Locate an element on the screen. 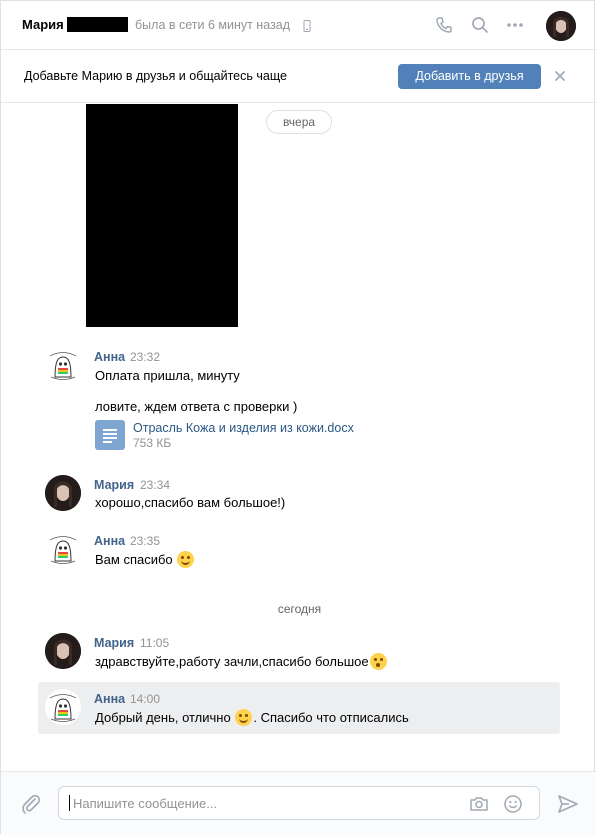  mobile-icon is located at coordinates (307, 26).